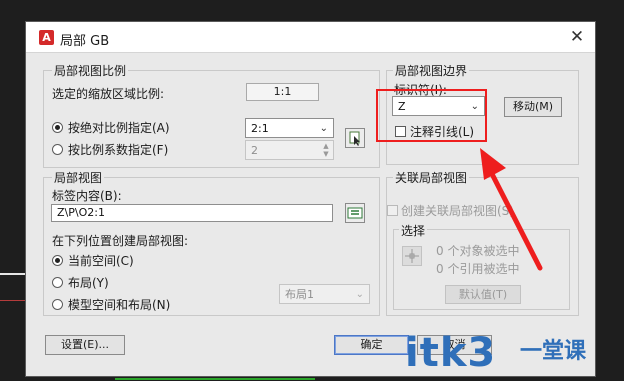  Describe the element at coordinates (215, 379) in the screenshot. I see `cad-line-green` at that location.